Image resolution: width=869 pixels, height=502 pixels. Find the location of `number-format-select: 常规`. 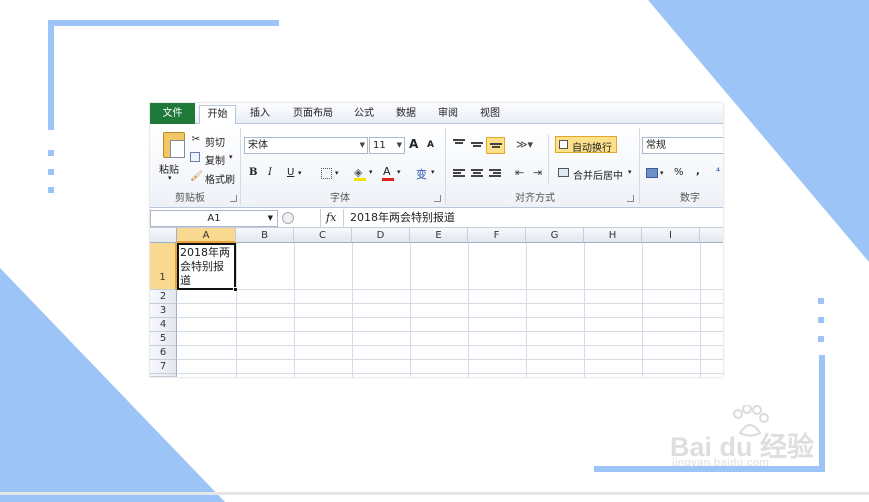

number-format-select: 常规 is located at coordinates (682, 145).